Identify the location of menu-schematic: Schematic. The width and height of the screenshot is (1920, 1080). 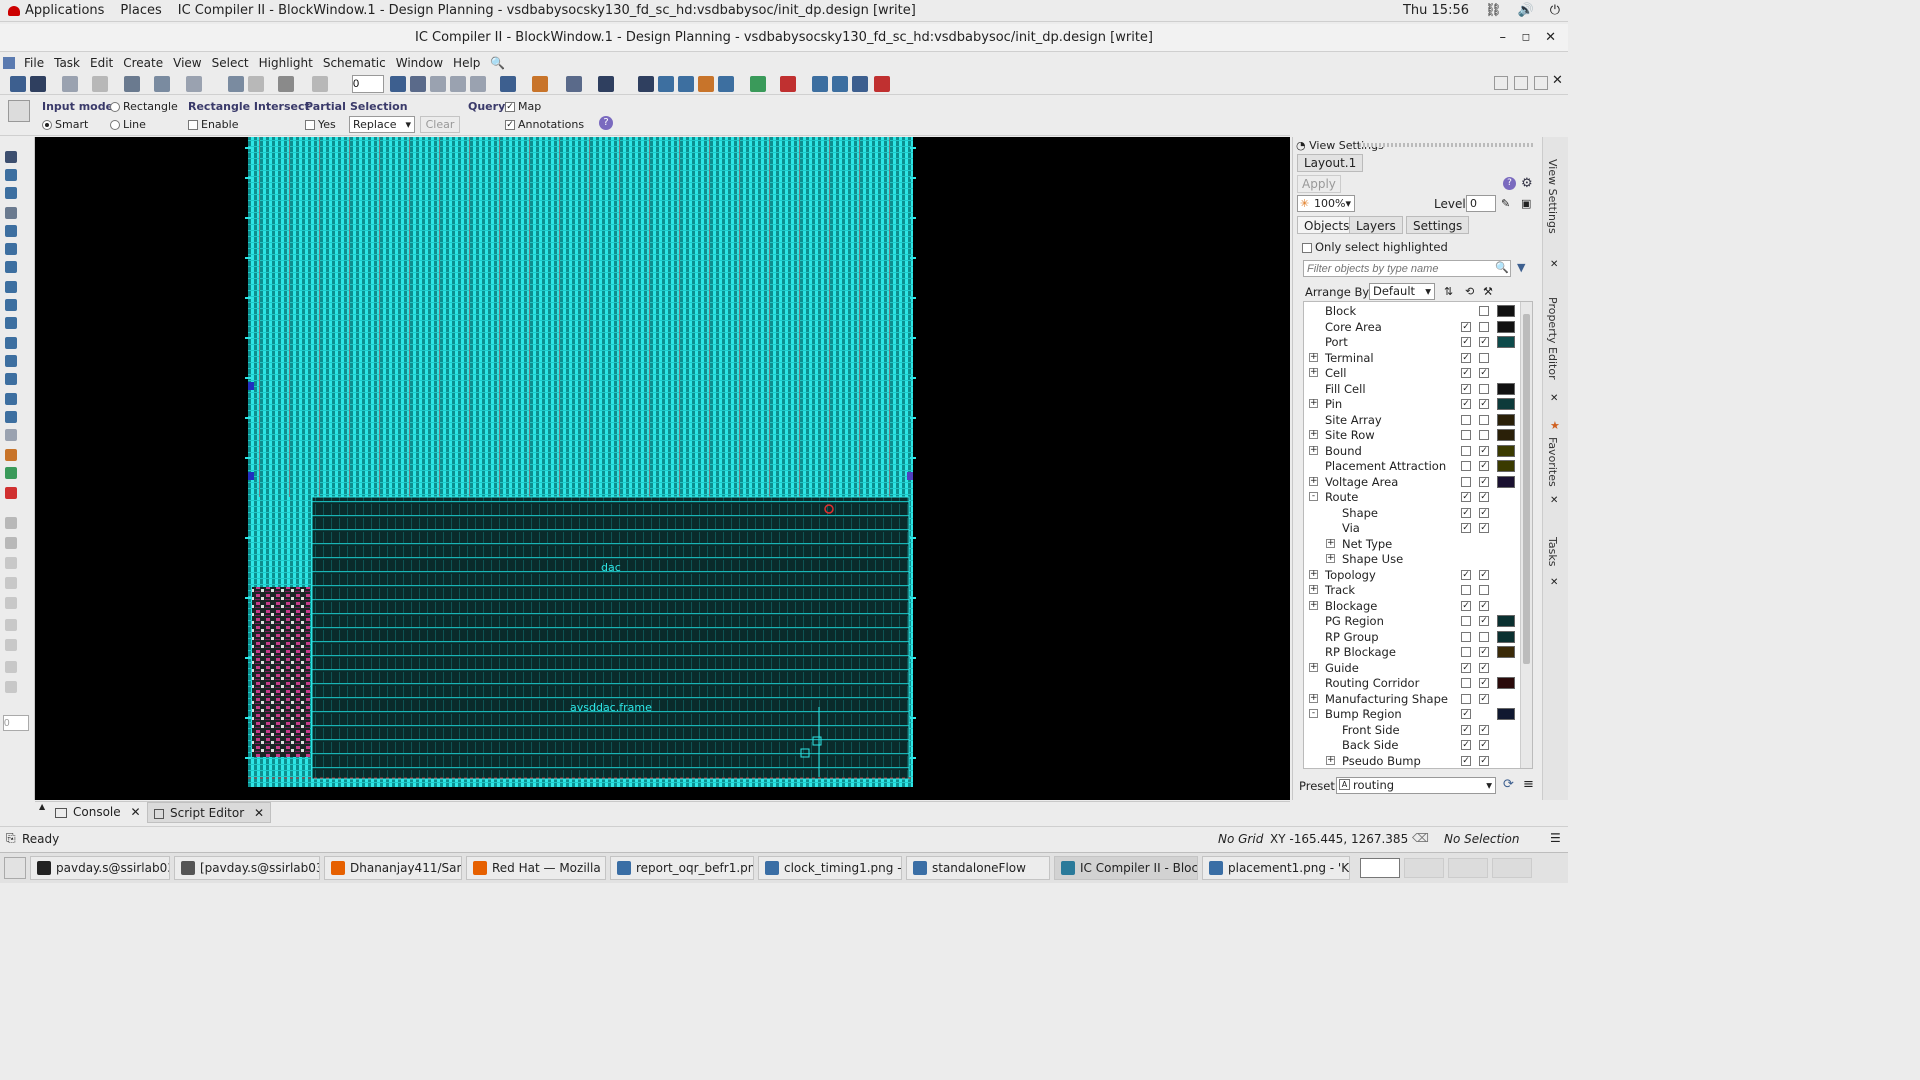
(354, 63).